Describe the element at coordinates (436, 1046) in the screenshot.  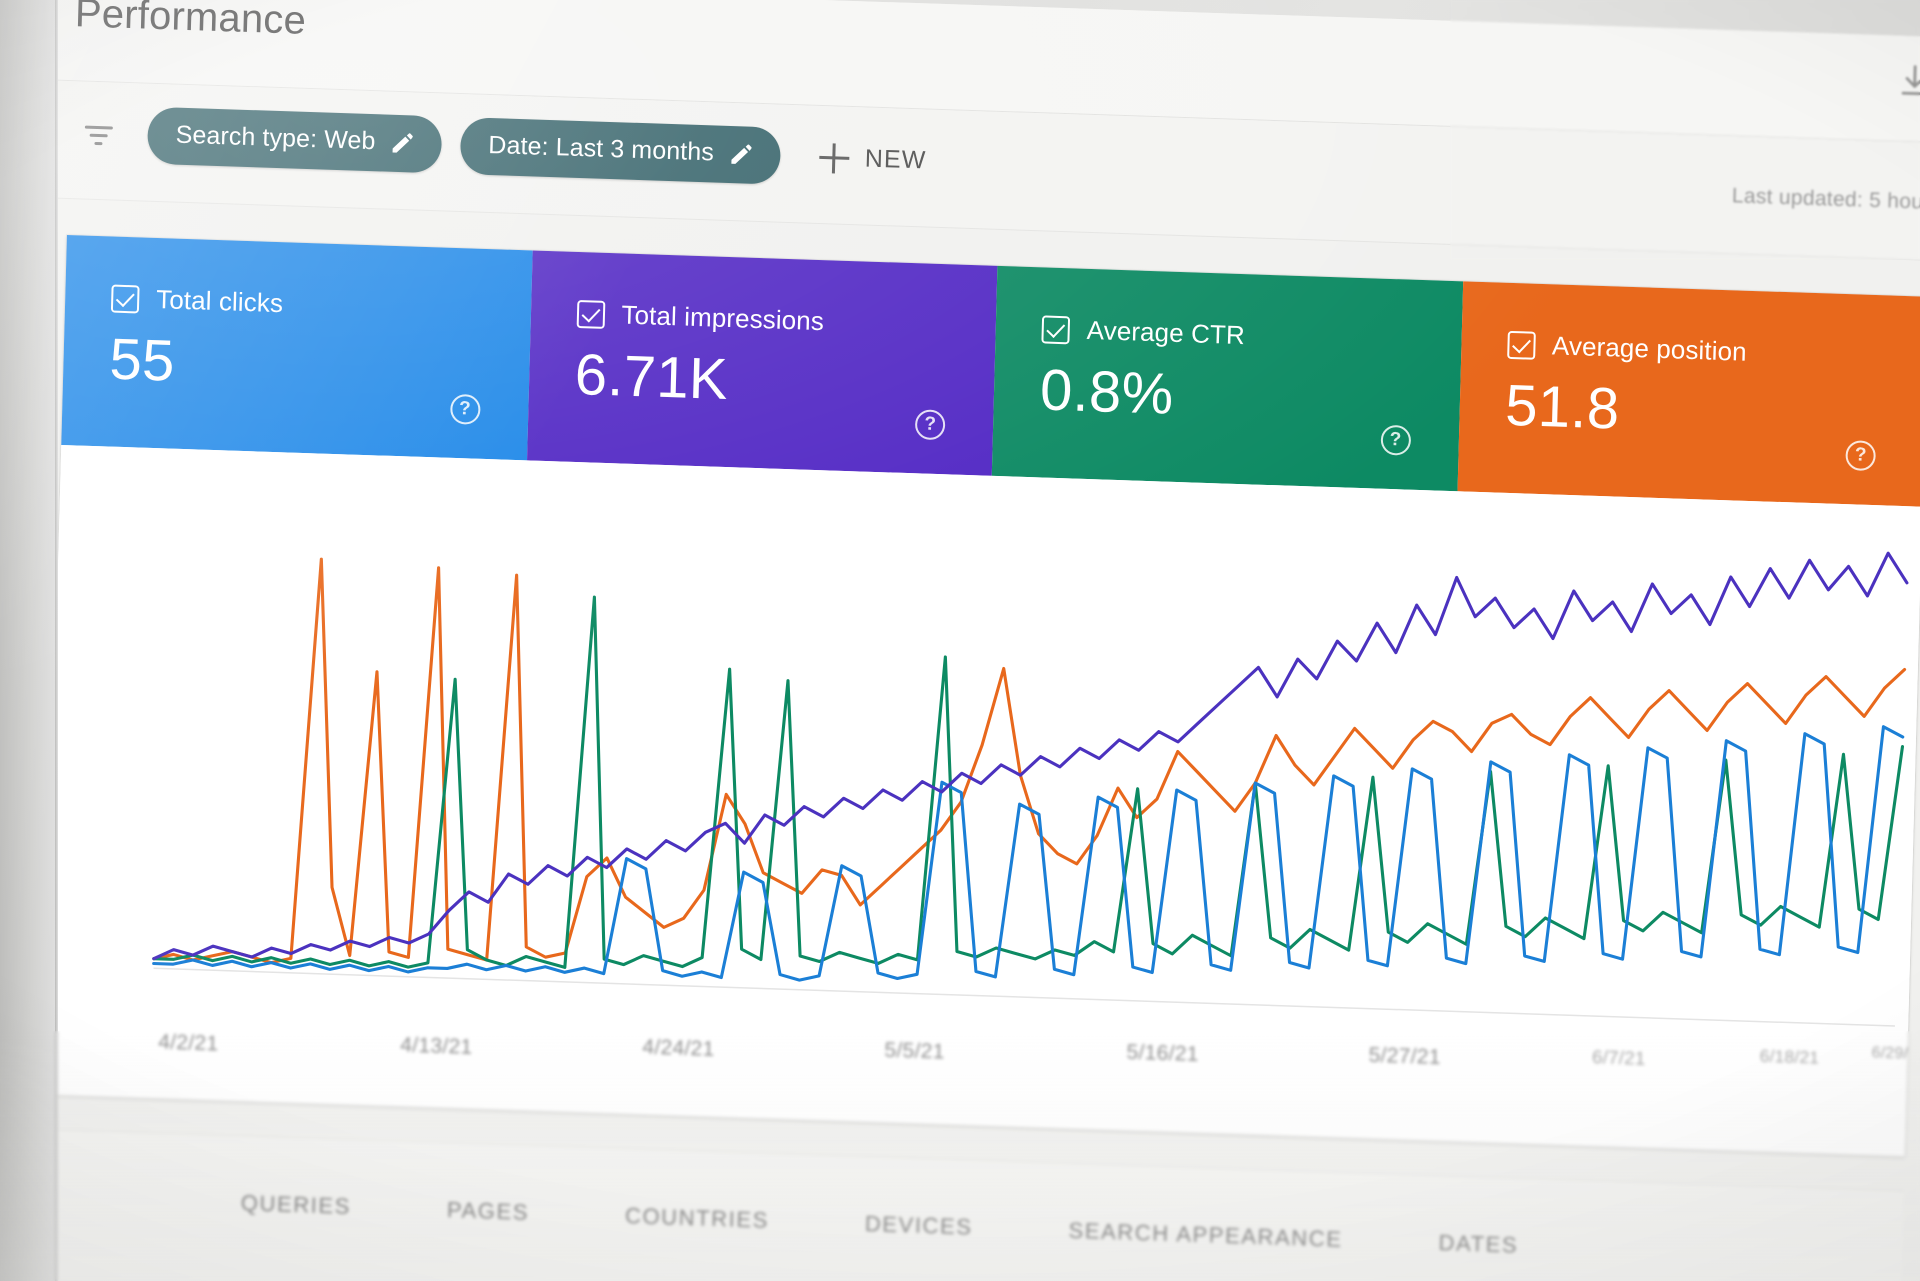
I see `chart-x-tick: 4/13/21` at that location.